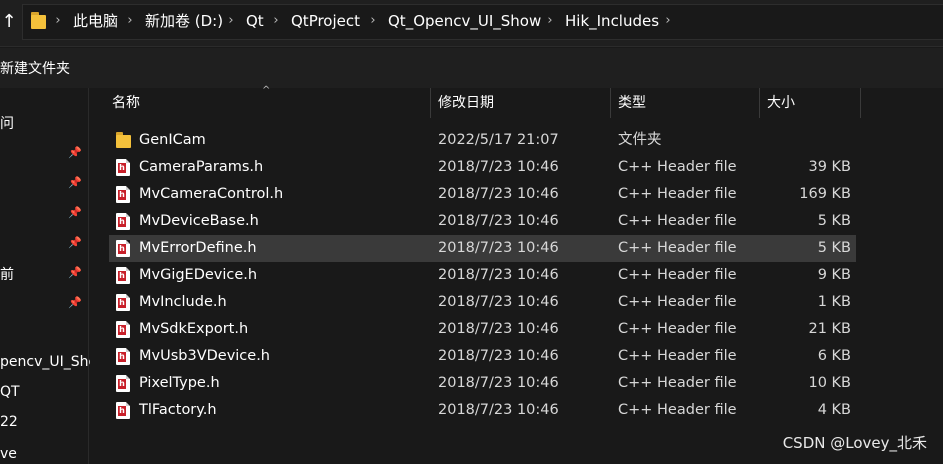 The height and width of the screenshot is (464, 943). What do you see at coordinates (194, 329) in the screenshot?
I see `file-name: MvSdkExport.h` at bounding box center [194, 329].